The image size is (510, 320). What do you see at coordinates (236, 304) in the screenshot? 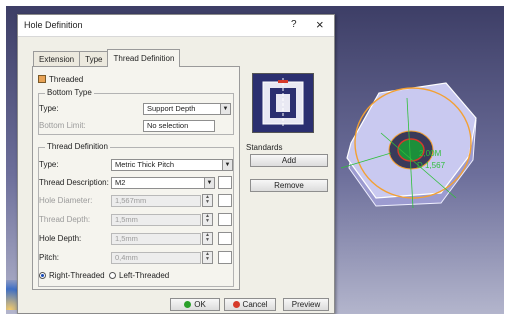
I see `cancel-icon` at bounding box center [236, 304].